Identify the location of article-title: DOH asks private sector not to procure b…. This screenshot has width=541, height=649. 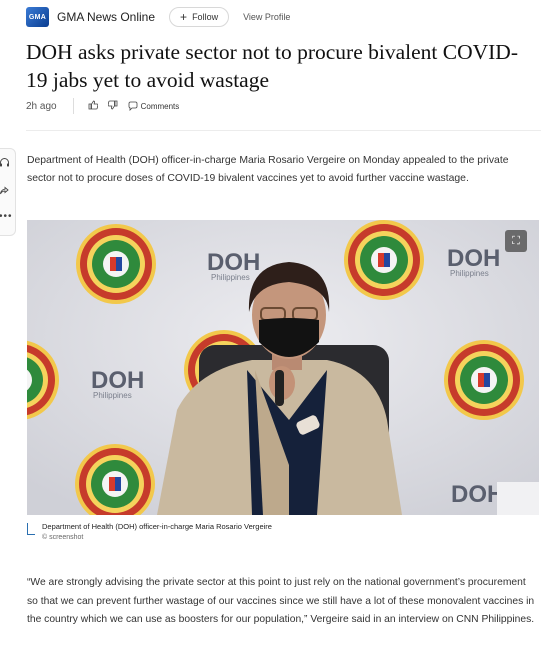
(272, 66).